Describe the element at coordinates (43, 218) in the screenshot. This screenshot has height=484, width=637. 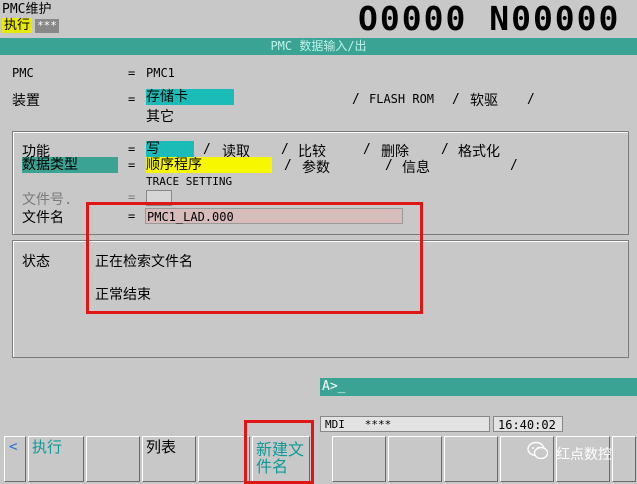
I see `filename-label: 文件名` at that location.